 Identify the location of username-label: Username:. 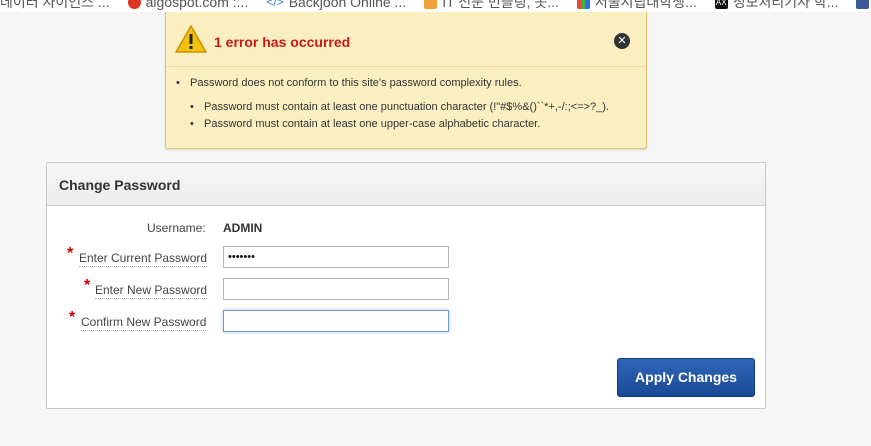
(176, 228).